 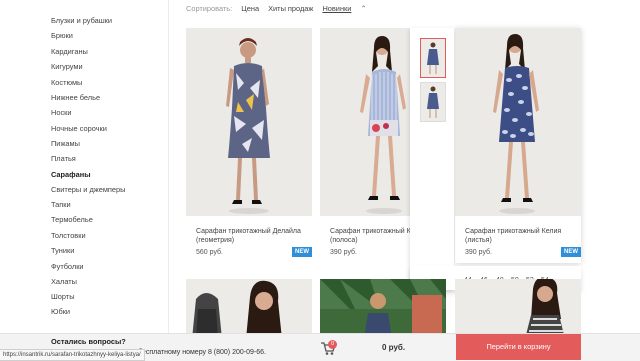 I want to click on category-item-dresses: Платья, so click(x=63, y=158).